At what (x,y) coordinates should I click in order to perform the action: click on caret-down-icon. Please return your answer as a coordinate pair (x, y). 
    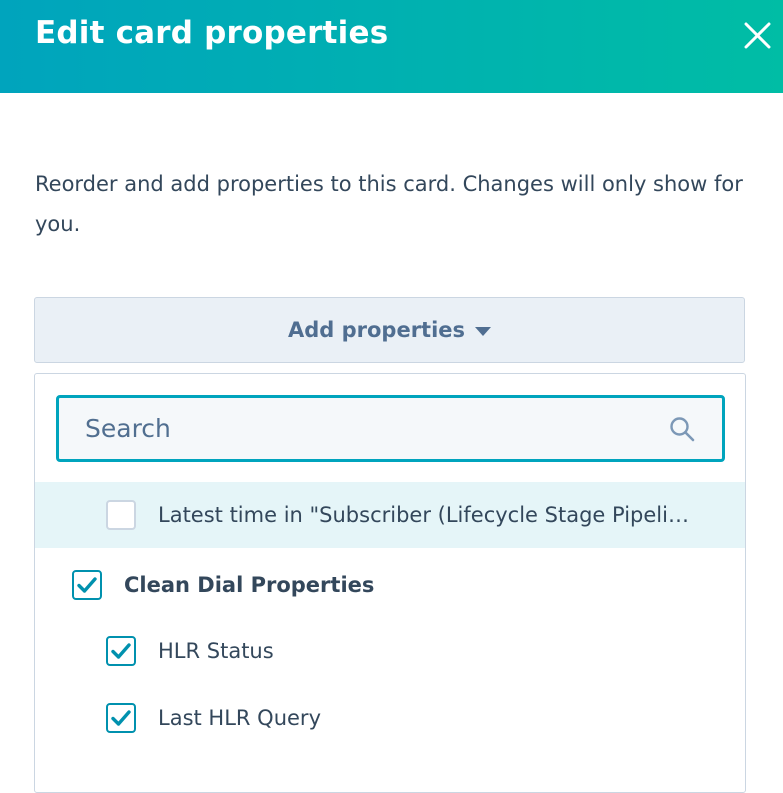
    Looking at the image, I should click on (483, 331).